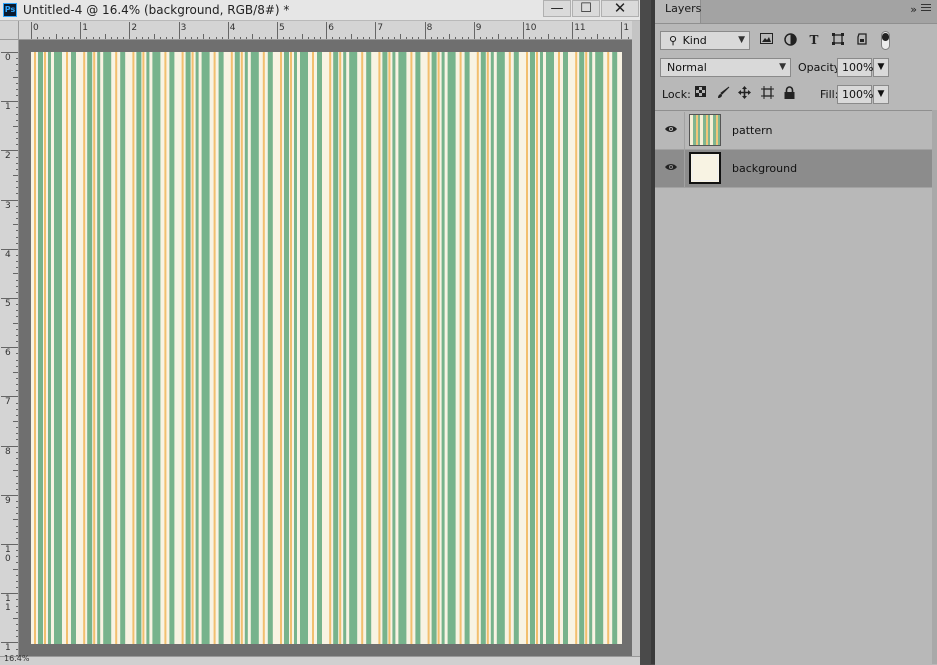 Image resolution: width=937 pixels, height=665 pixels. I want to click on lock-artboard-icon, so click(767, 93).